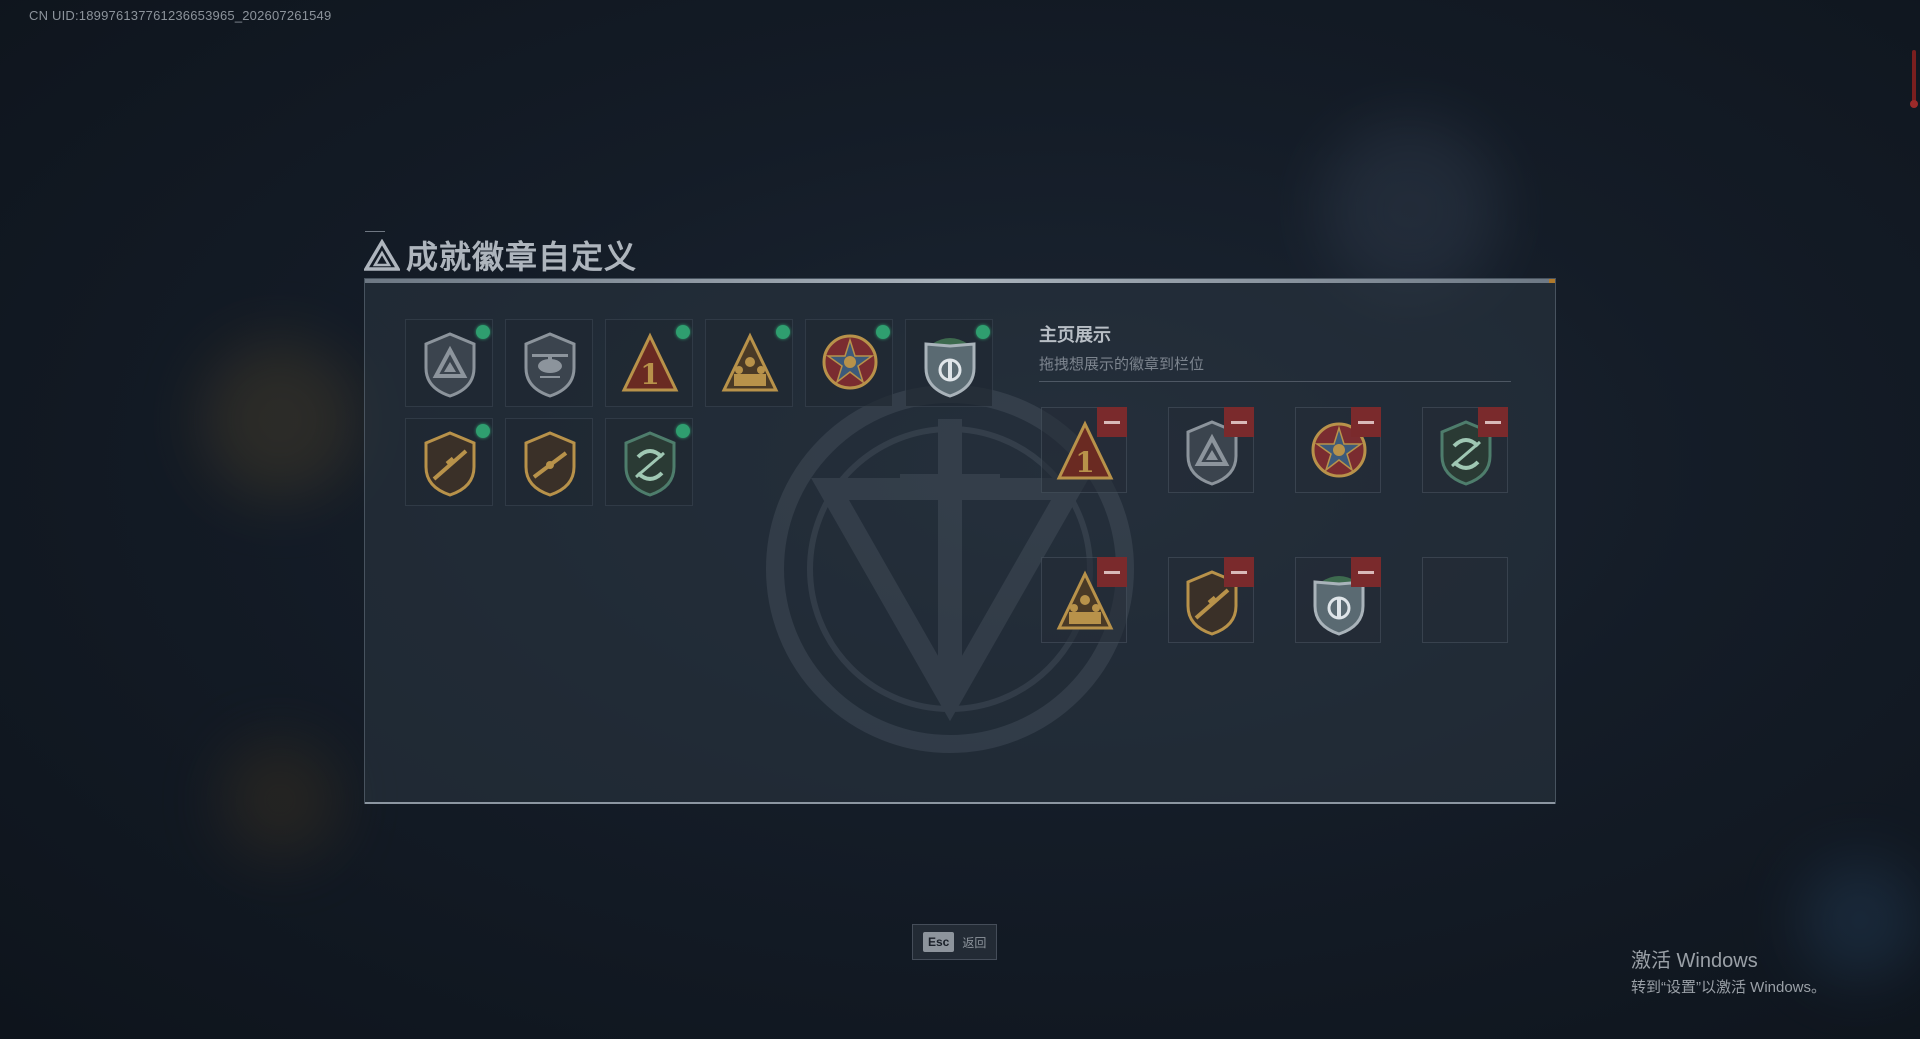 This screenshot has width=1920, height=1039. Describe the element at coordinates (382, 255) in the screenshot. I see `triangle-logo-icon` at that location.